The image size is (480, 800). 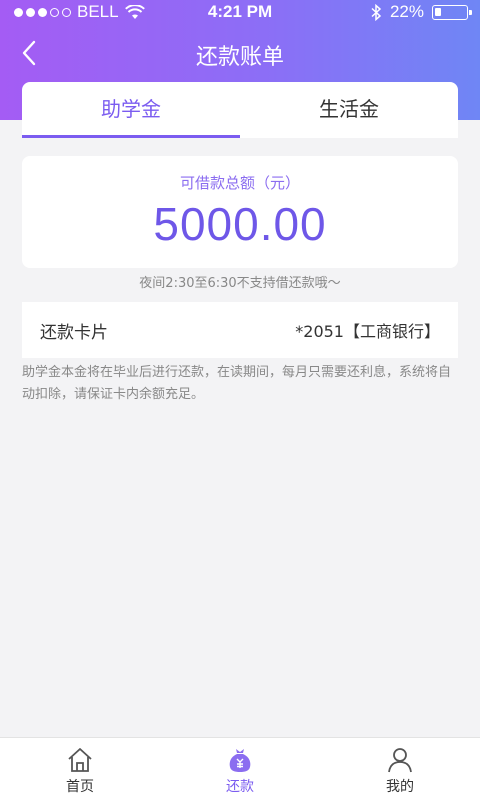 What do you see at coordinates (240, 760) in the screenshot?
I see `money-bag-icon` at bounding box center [240, 760].